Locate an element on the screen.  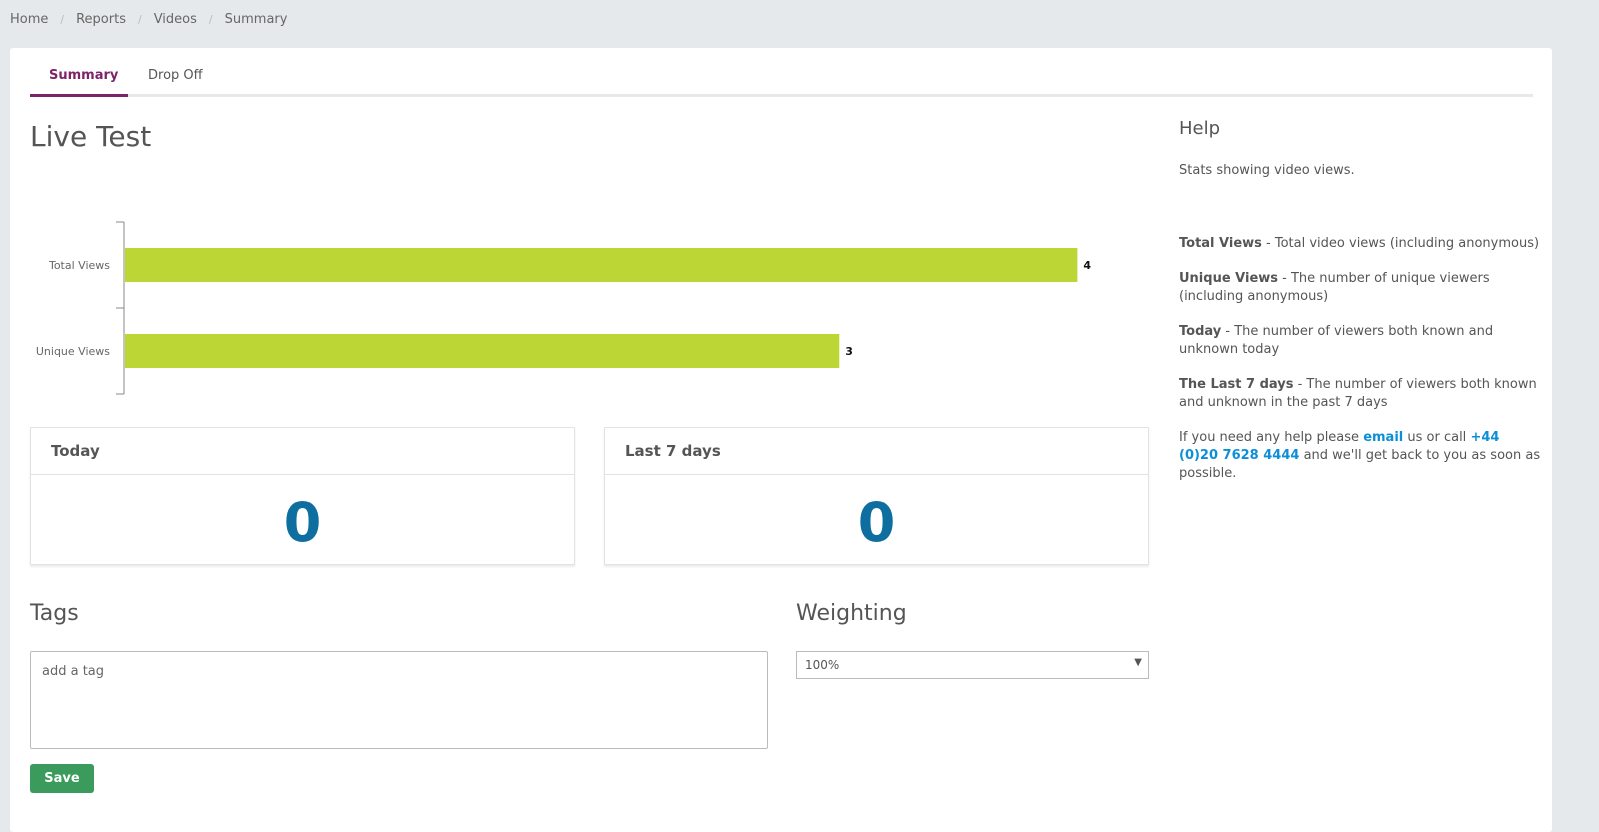
active-tab-indicator is located at coordinates (79, 95).